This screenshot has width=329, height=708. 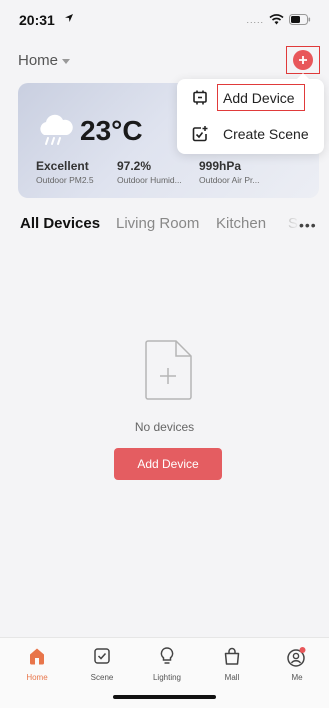 What do you see at coordinates (168, 370) in the screenshot?
I see `empty-file-icon` at bounding box center [168, 370].